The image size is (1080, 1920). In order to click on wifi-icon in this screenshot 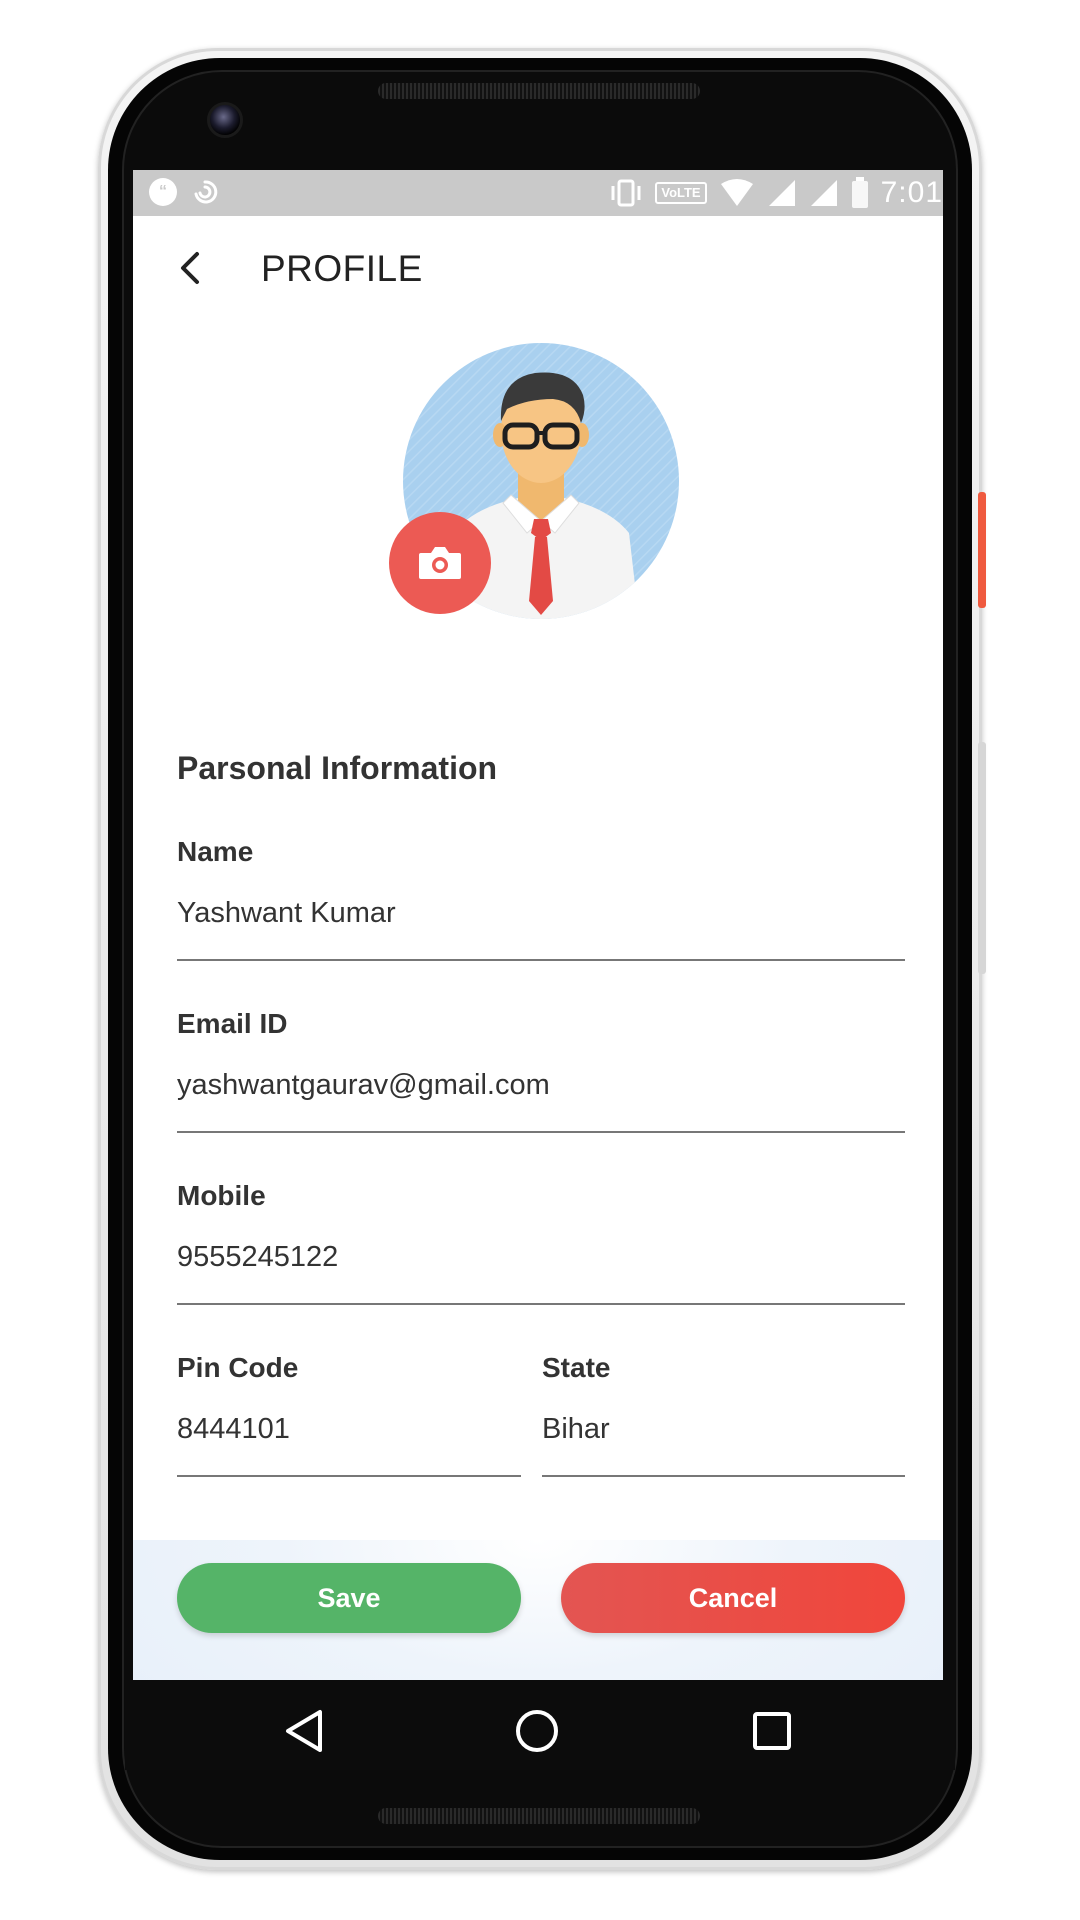, I will do `click(736, 192)`.